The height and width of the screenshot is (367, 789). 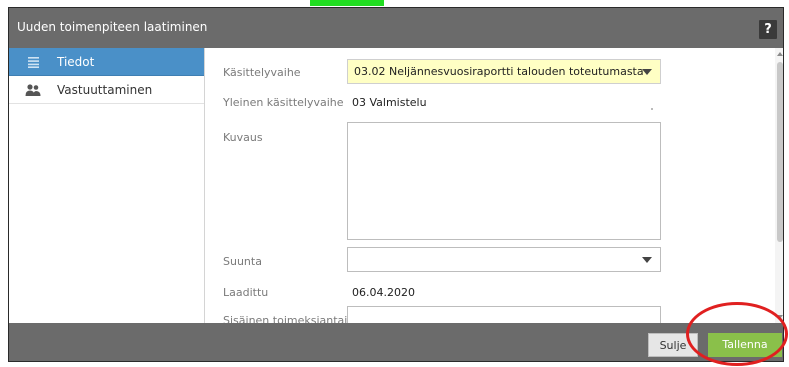 What do you see at coordinates (768, 29) in the screenshot?
I see `help-button: ?` at bounding box center [768, 29].